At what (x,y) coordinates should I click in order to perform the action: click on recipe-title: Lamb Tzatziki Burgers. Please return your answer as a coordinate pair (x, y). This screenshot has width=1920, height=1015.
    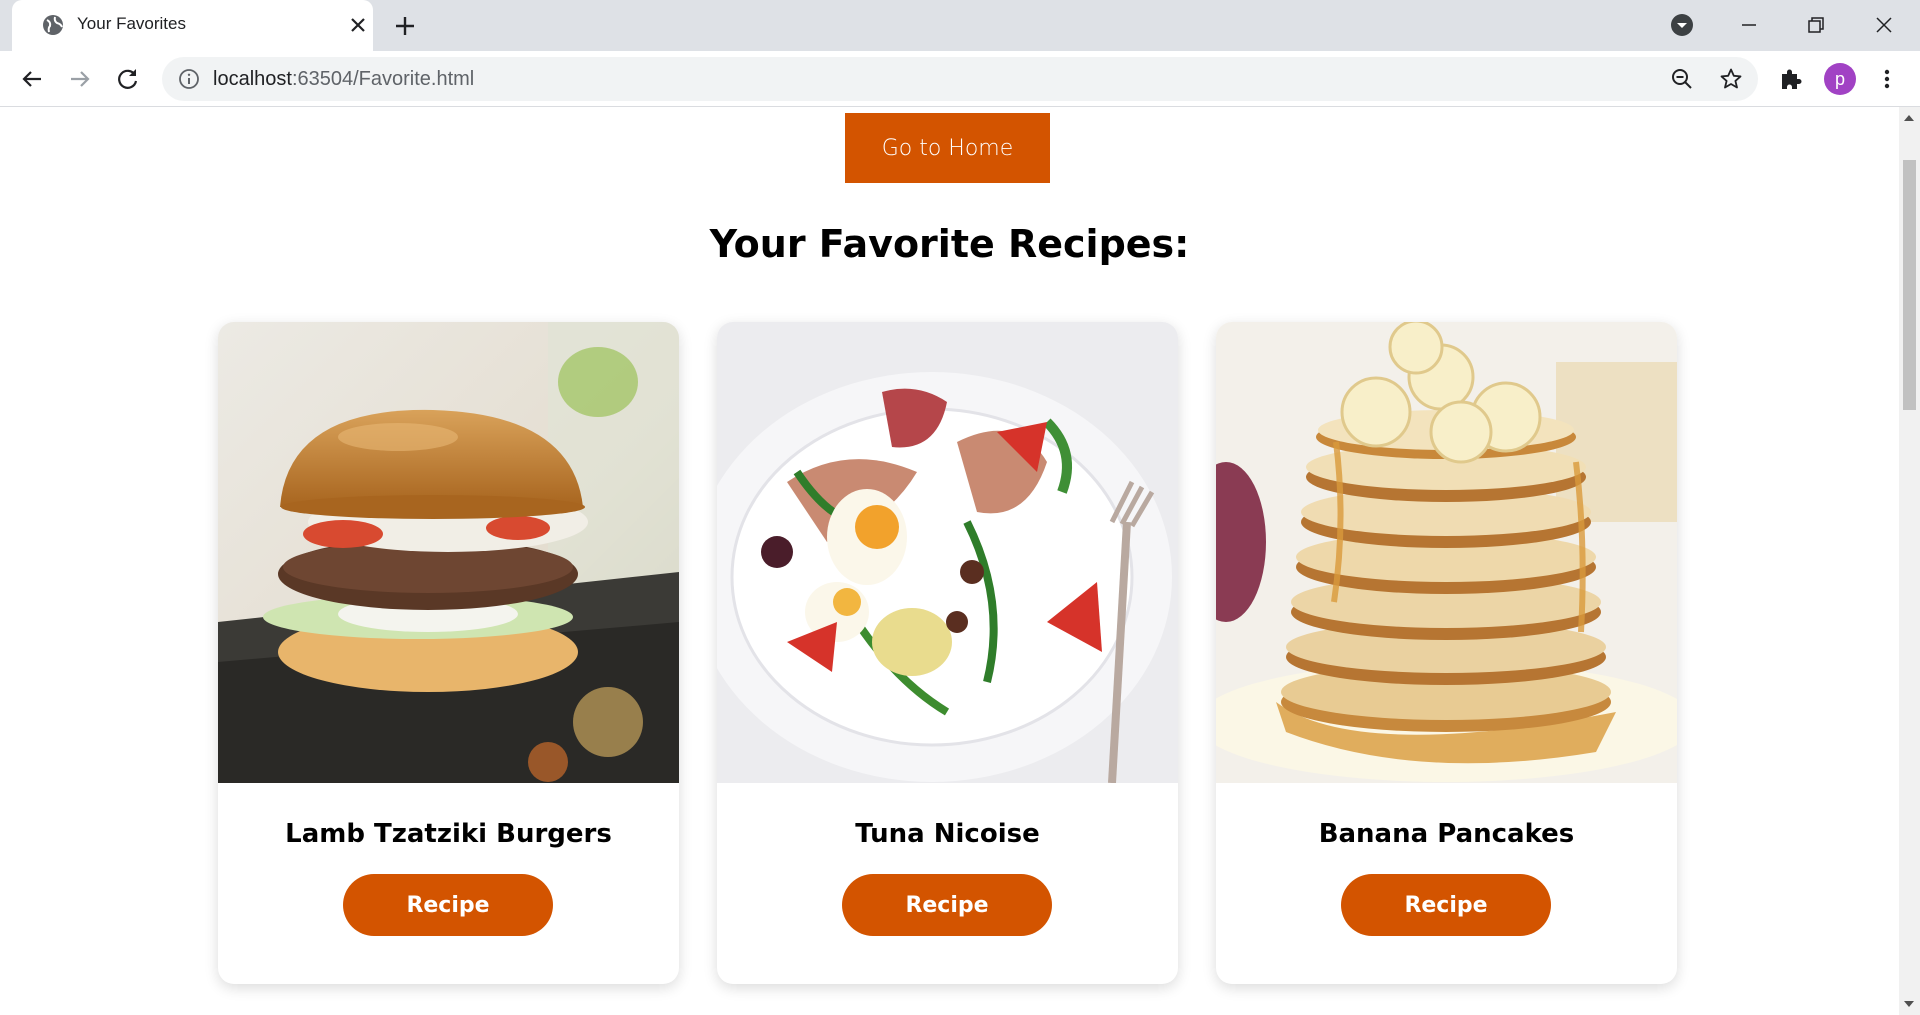
    Looking at the image, I should click on (448, 834).